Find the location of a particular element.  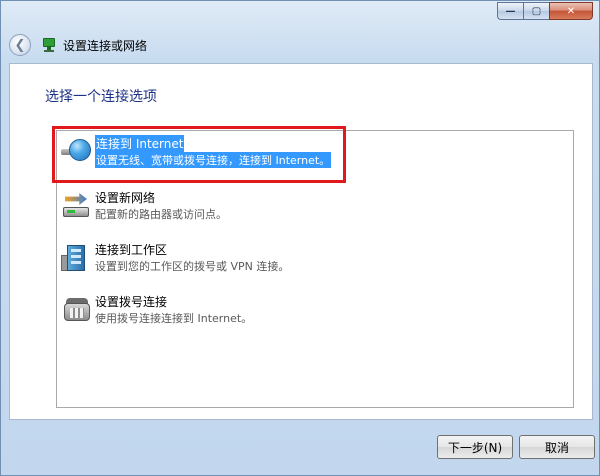

back-arrow-icon: ❮ is located at coordinates (20, 45).